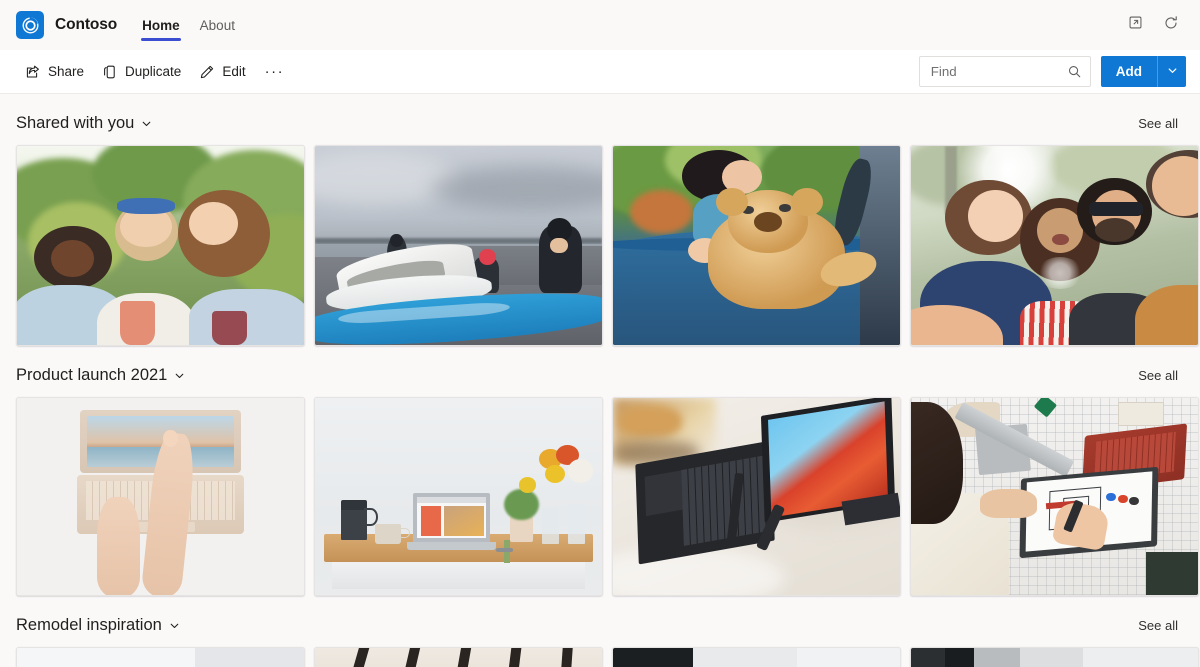 The width and height of the screenshot is (1200, 667). I want to click on edit-button: Edit, so click(222, 72).